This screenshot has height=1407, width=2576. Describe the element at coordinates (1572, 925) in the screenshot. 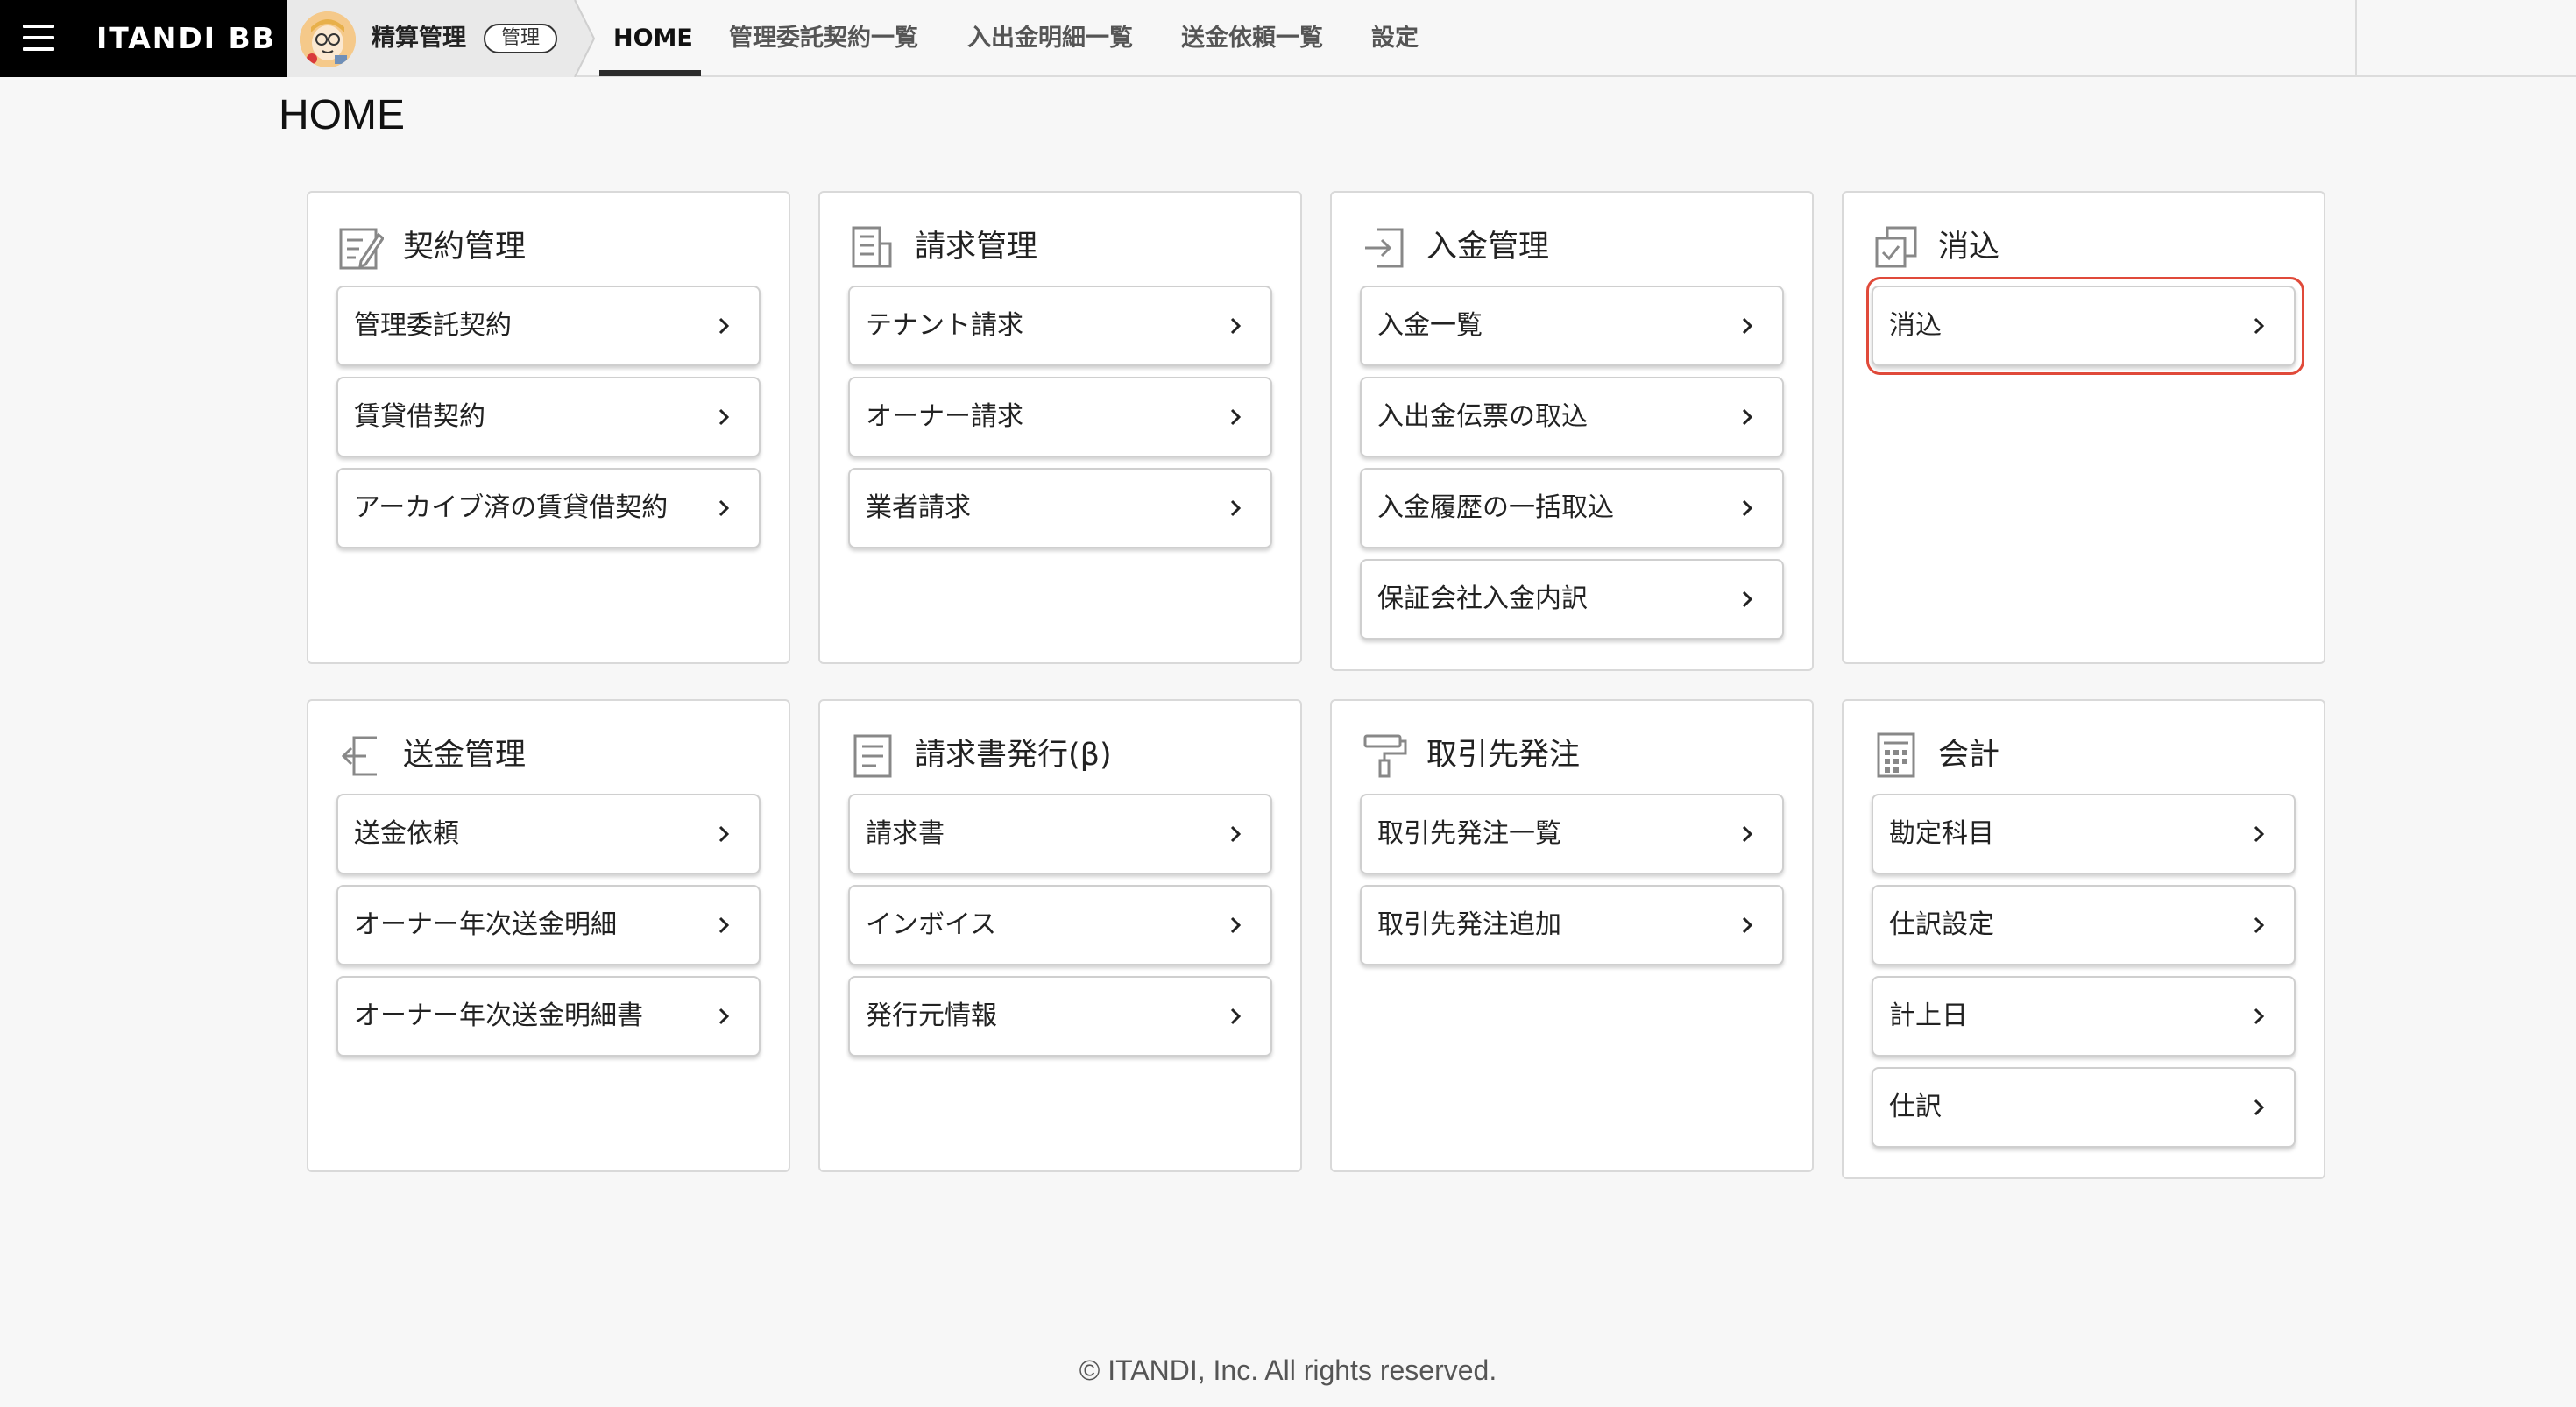

I see `menu-item-add-vendor-order: 取引先発注追加` at that location.